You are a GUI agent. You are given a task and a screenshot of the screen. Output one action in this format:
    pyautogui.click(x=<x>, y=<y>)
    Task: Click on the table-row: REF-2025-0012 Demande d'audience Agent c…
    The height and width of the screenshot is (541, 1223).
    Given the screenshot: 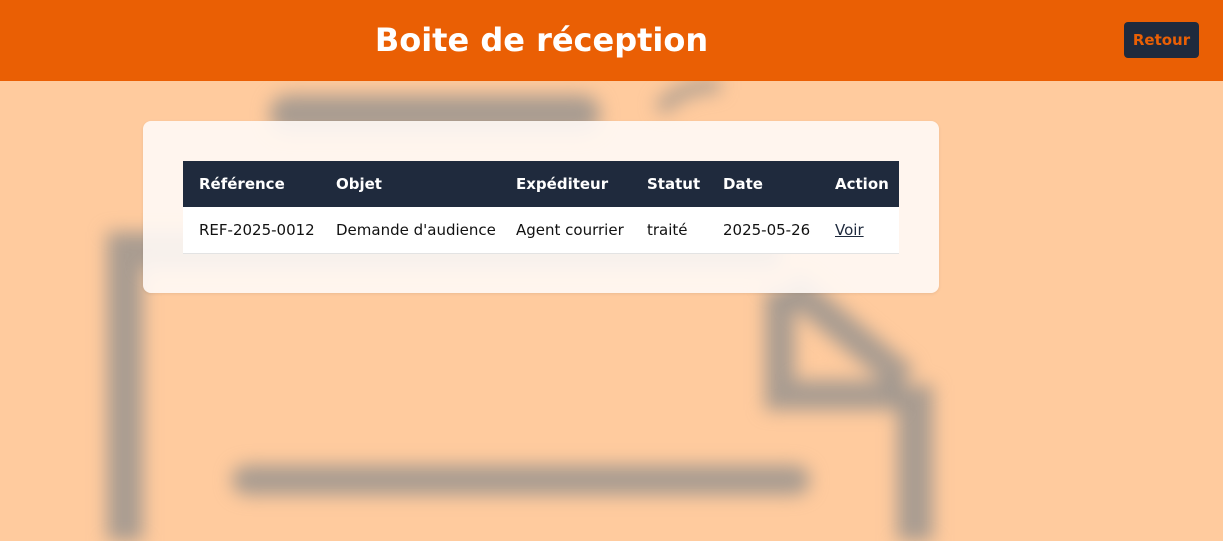 What is the action you would take?
    pyautogui.click(x=541, y=230)
    